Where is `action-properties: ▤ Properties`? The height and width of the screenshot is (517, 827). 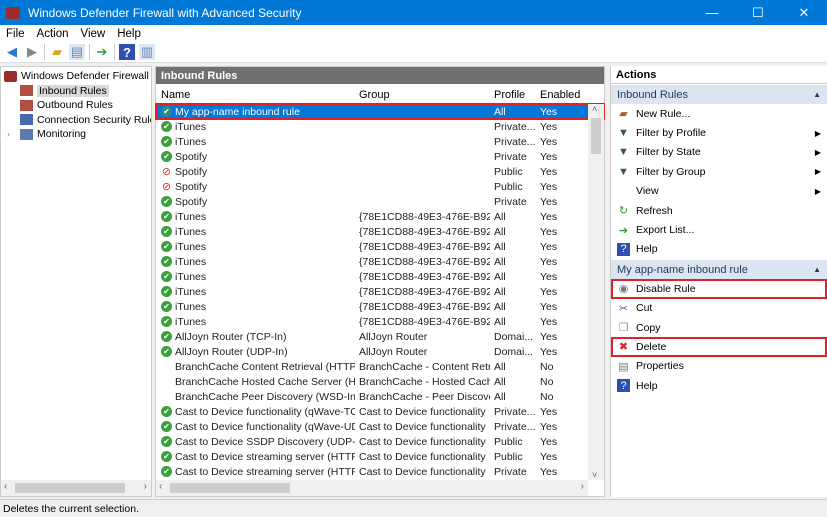
action-properties: ▤ Properties is located at coordinates (719, 366).